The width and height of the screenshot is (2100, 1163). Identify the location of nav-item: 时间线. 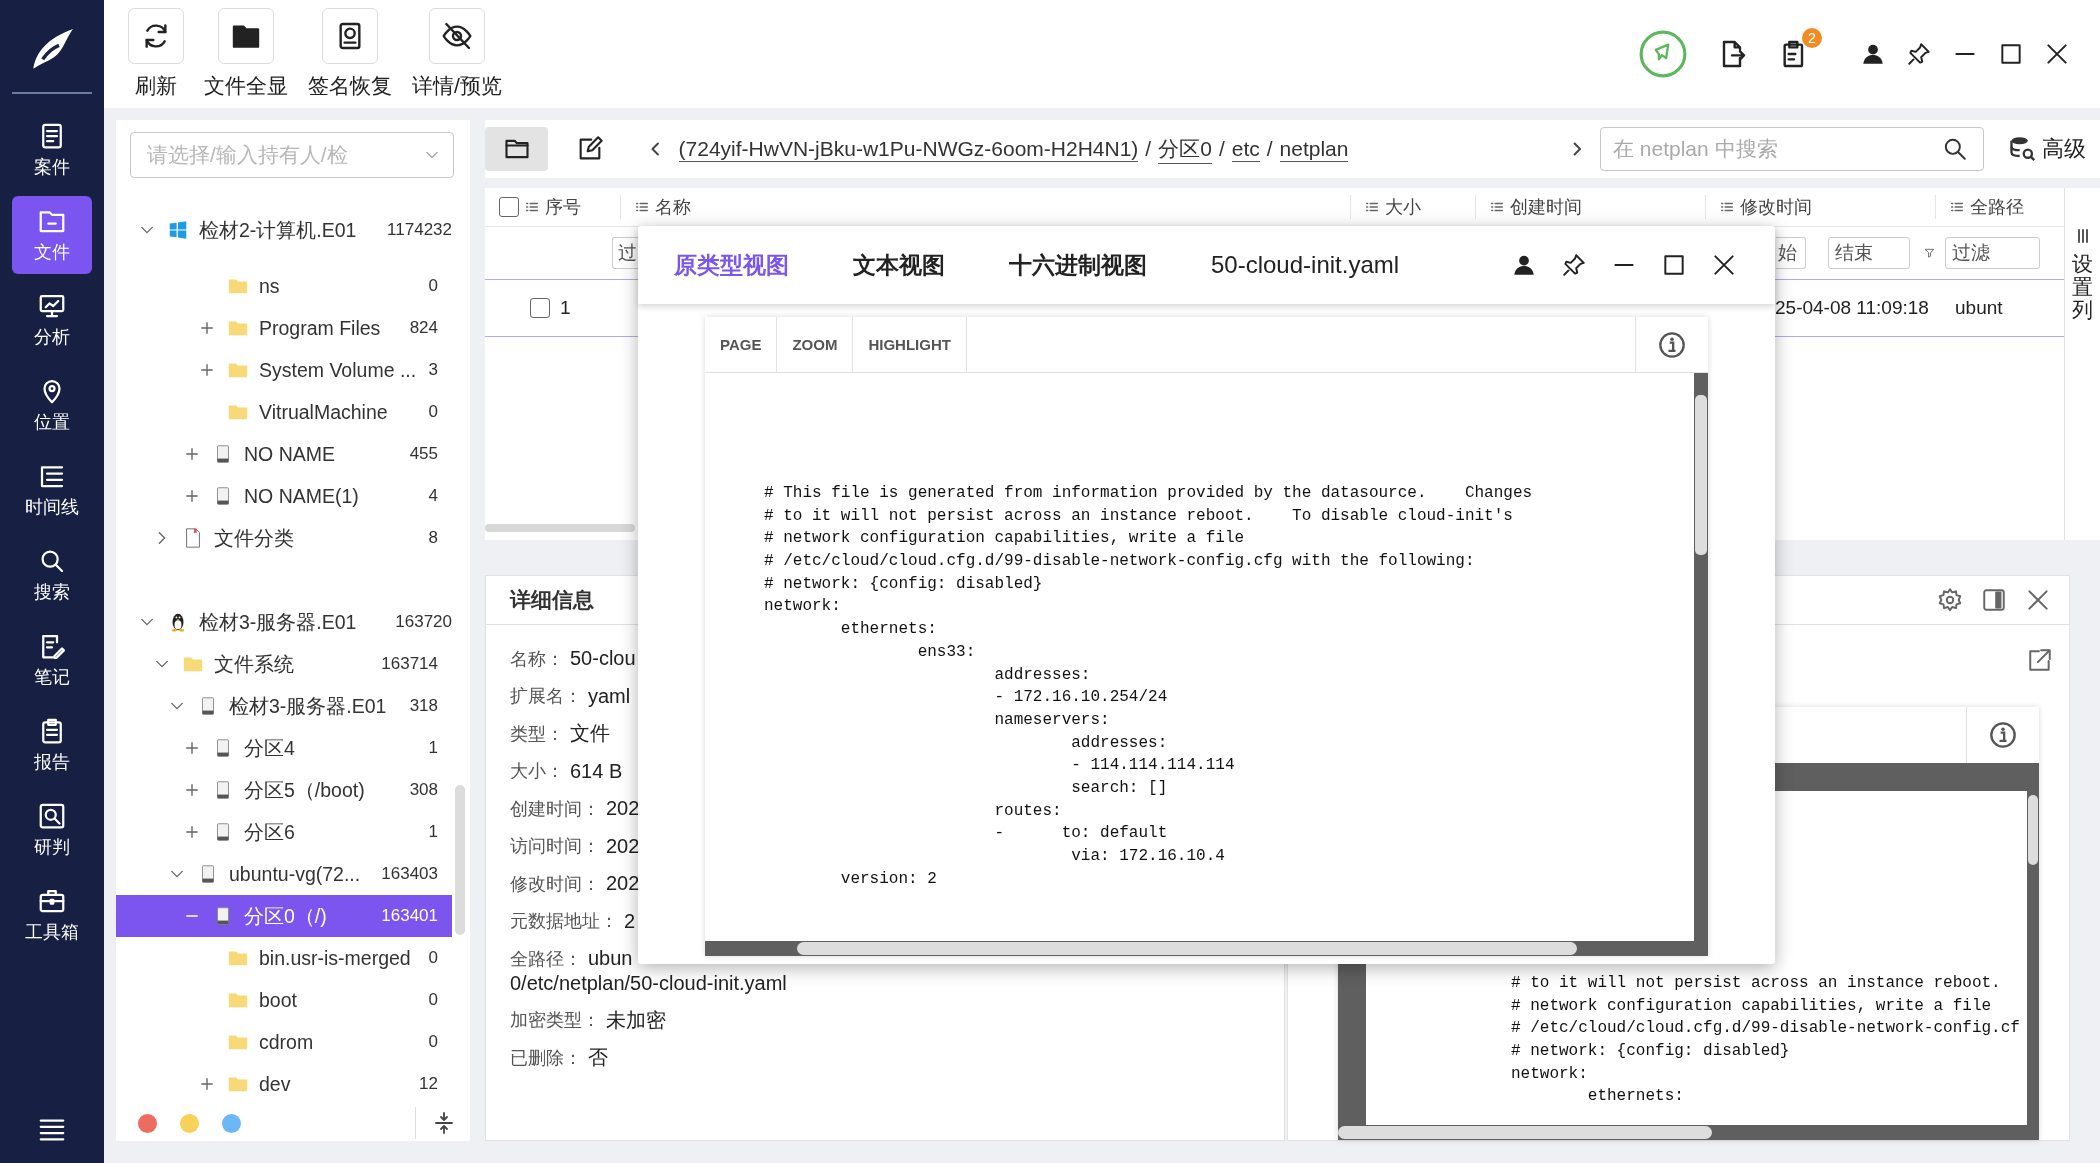
(52, 490).